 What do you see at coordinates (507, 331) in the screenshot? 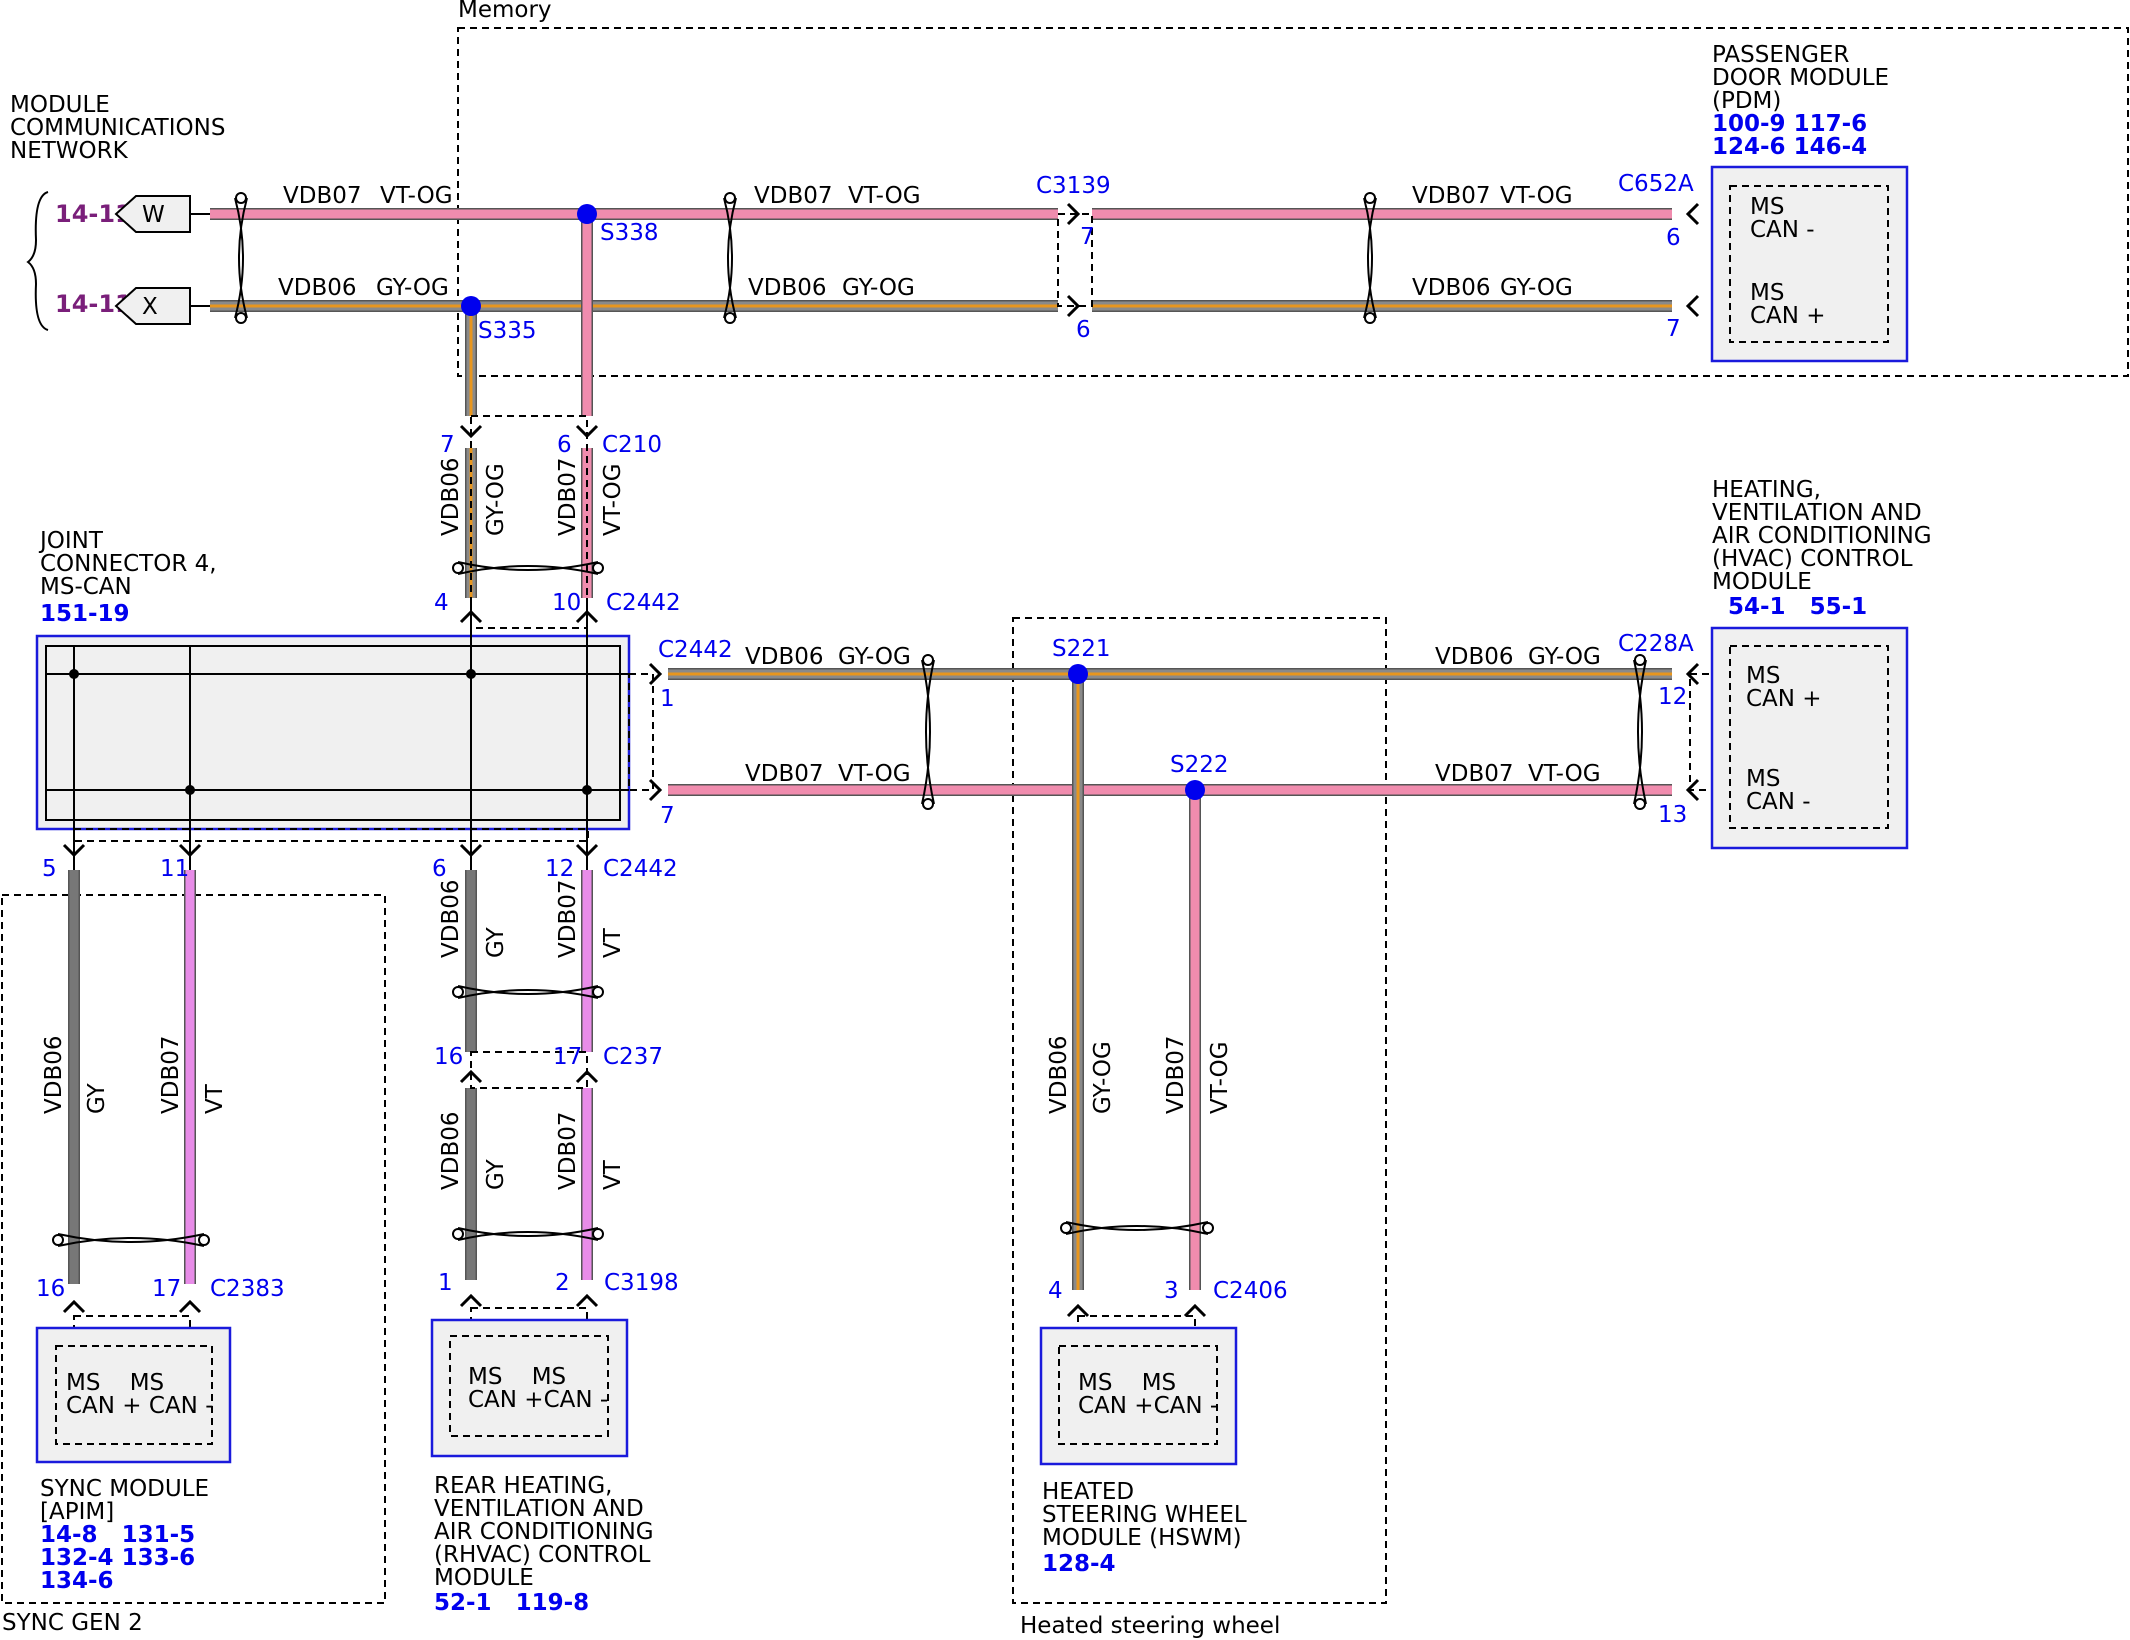
I see `splice-s335-label: S335` at bounding box center [507, 331].